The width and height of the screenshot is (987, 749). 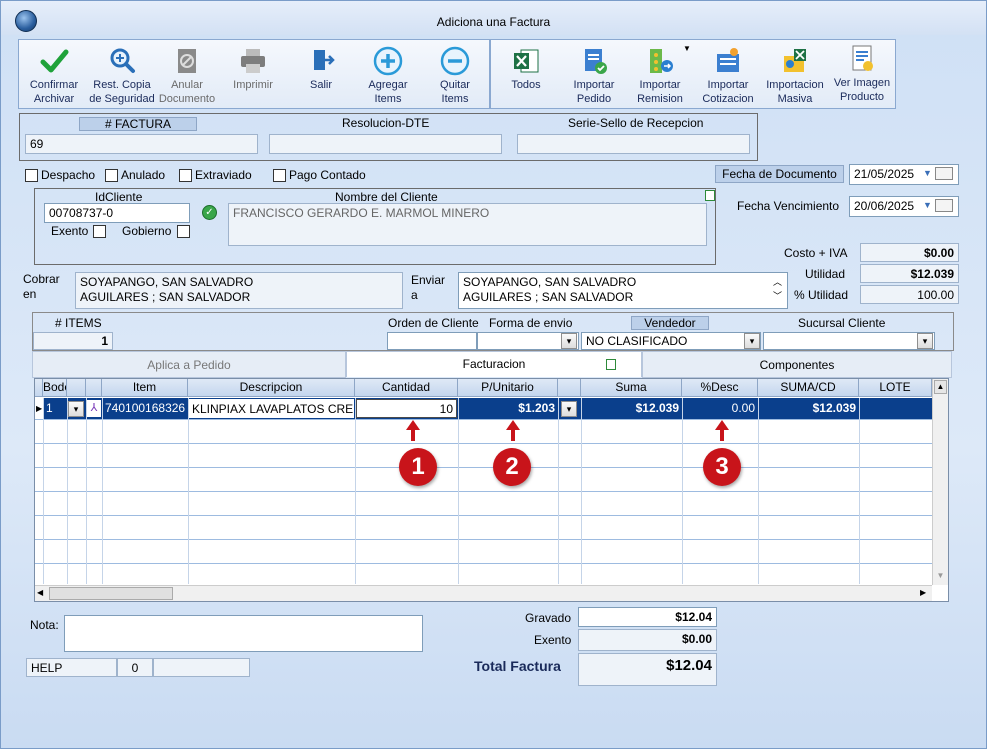 What do you see at coordinates (388, 76) in the screenshot?
I see `add-items-button: Agregar Items` at bounding box center [388, 76].